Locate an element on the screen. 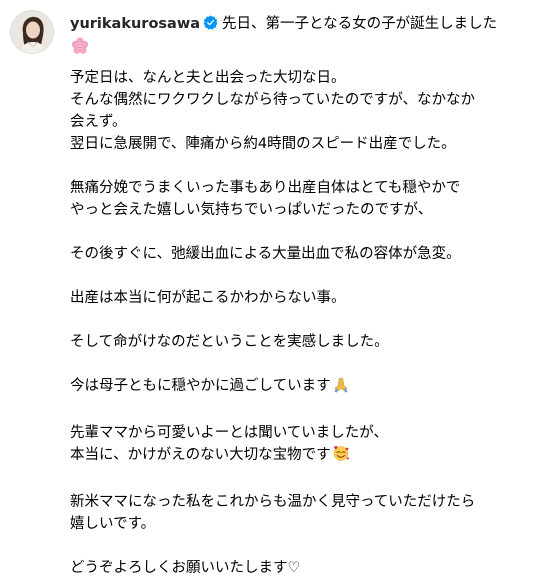 The height and width of the screenshot is (579, 555). caption-line: 嬉しいです。 is located at coordinates (113, 524).